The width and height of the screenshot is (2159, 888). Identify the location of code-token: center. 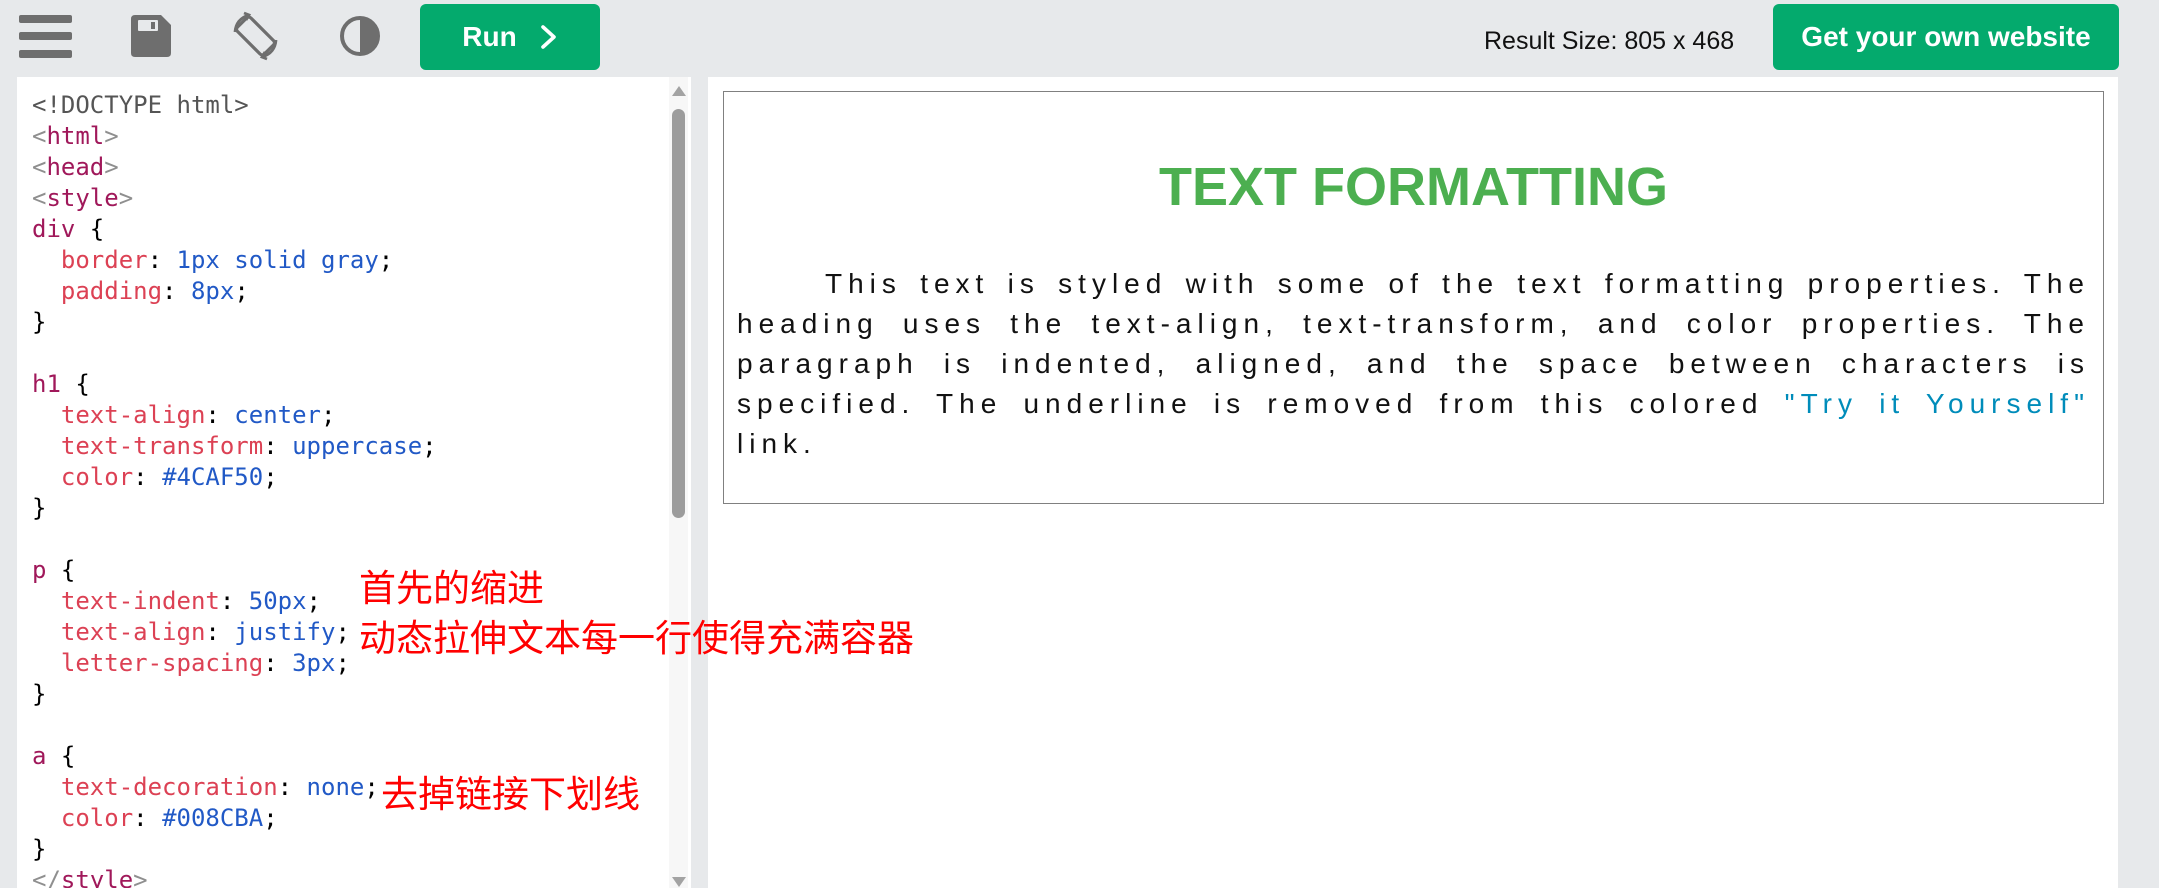
(277, 415).